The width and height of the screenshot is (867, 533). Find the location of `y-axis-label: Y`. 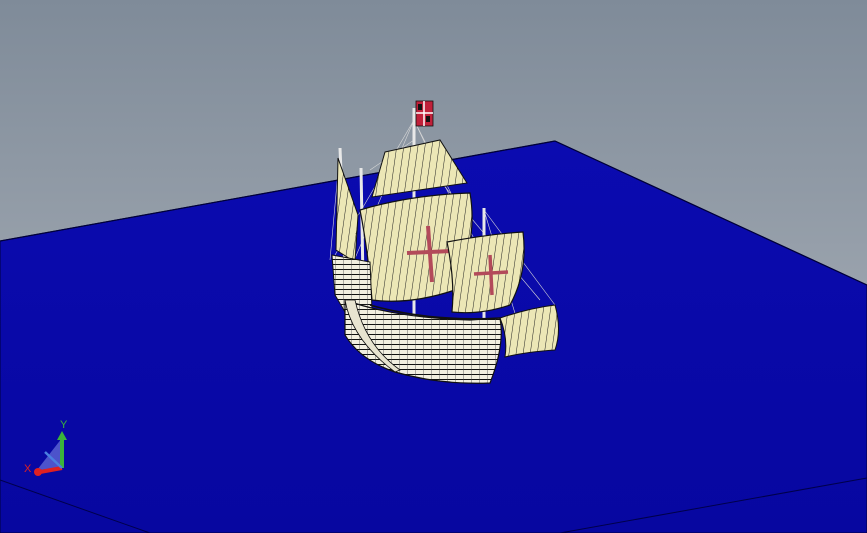

y-axis-label: Y is located at coordinates (64, 425).